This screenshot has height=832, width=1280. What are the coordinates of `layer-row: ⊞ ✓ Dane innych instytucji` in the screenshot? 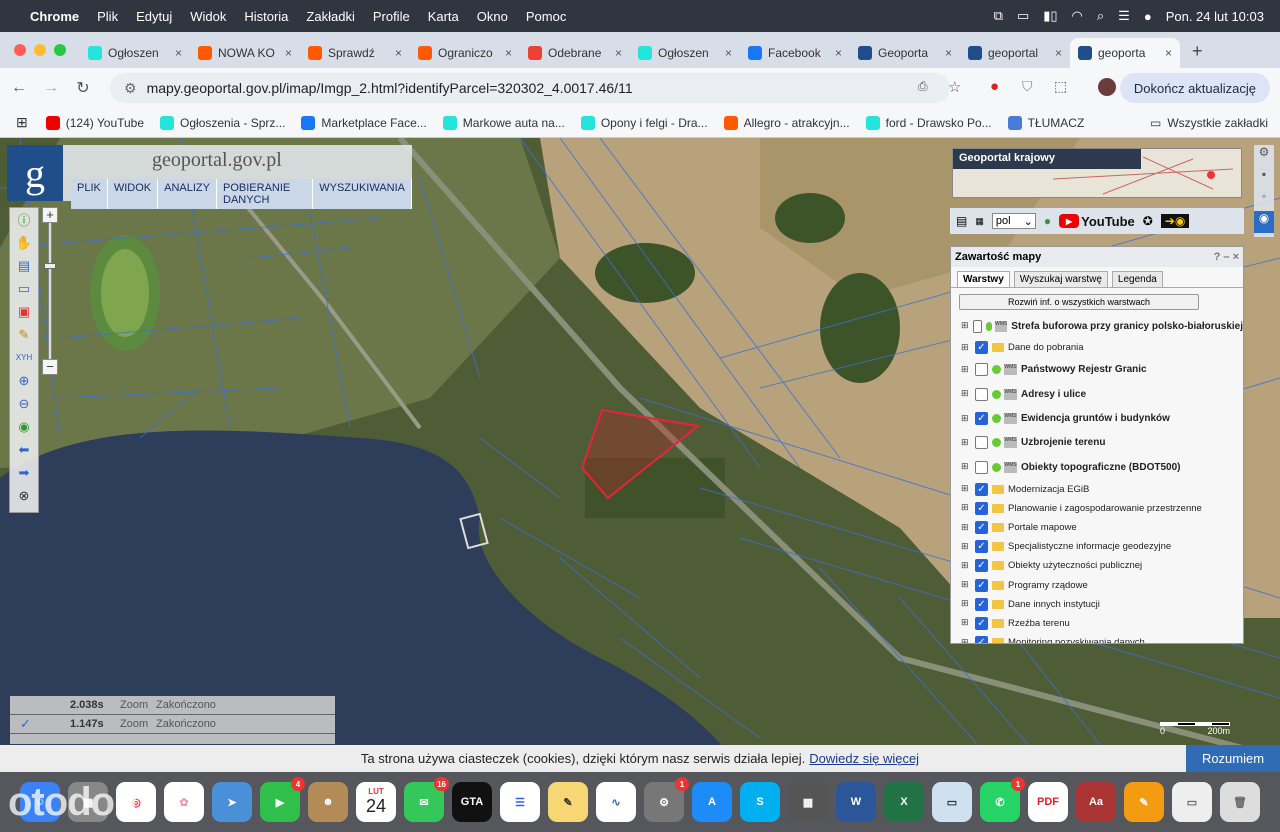 It's located at (1097, 604).